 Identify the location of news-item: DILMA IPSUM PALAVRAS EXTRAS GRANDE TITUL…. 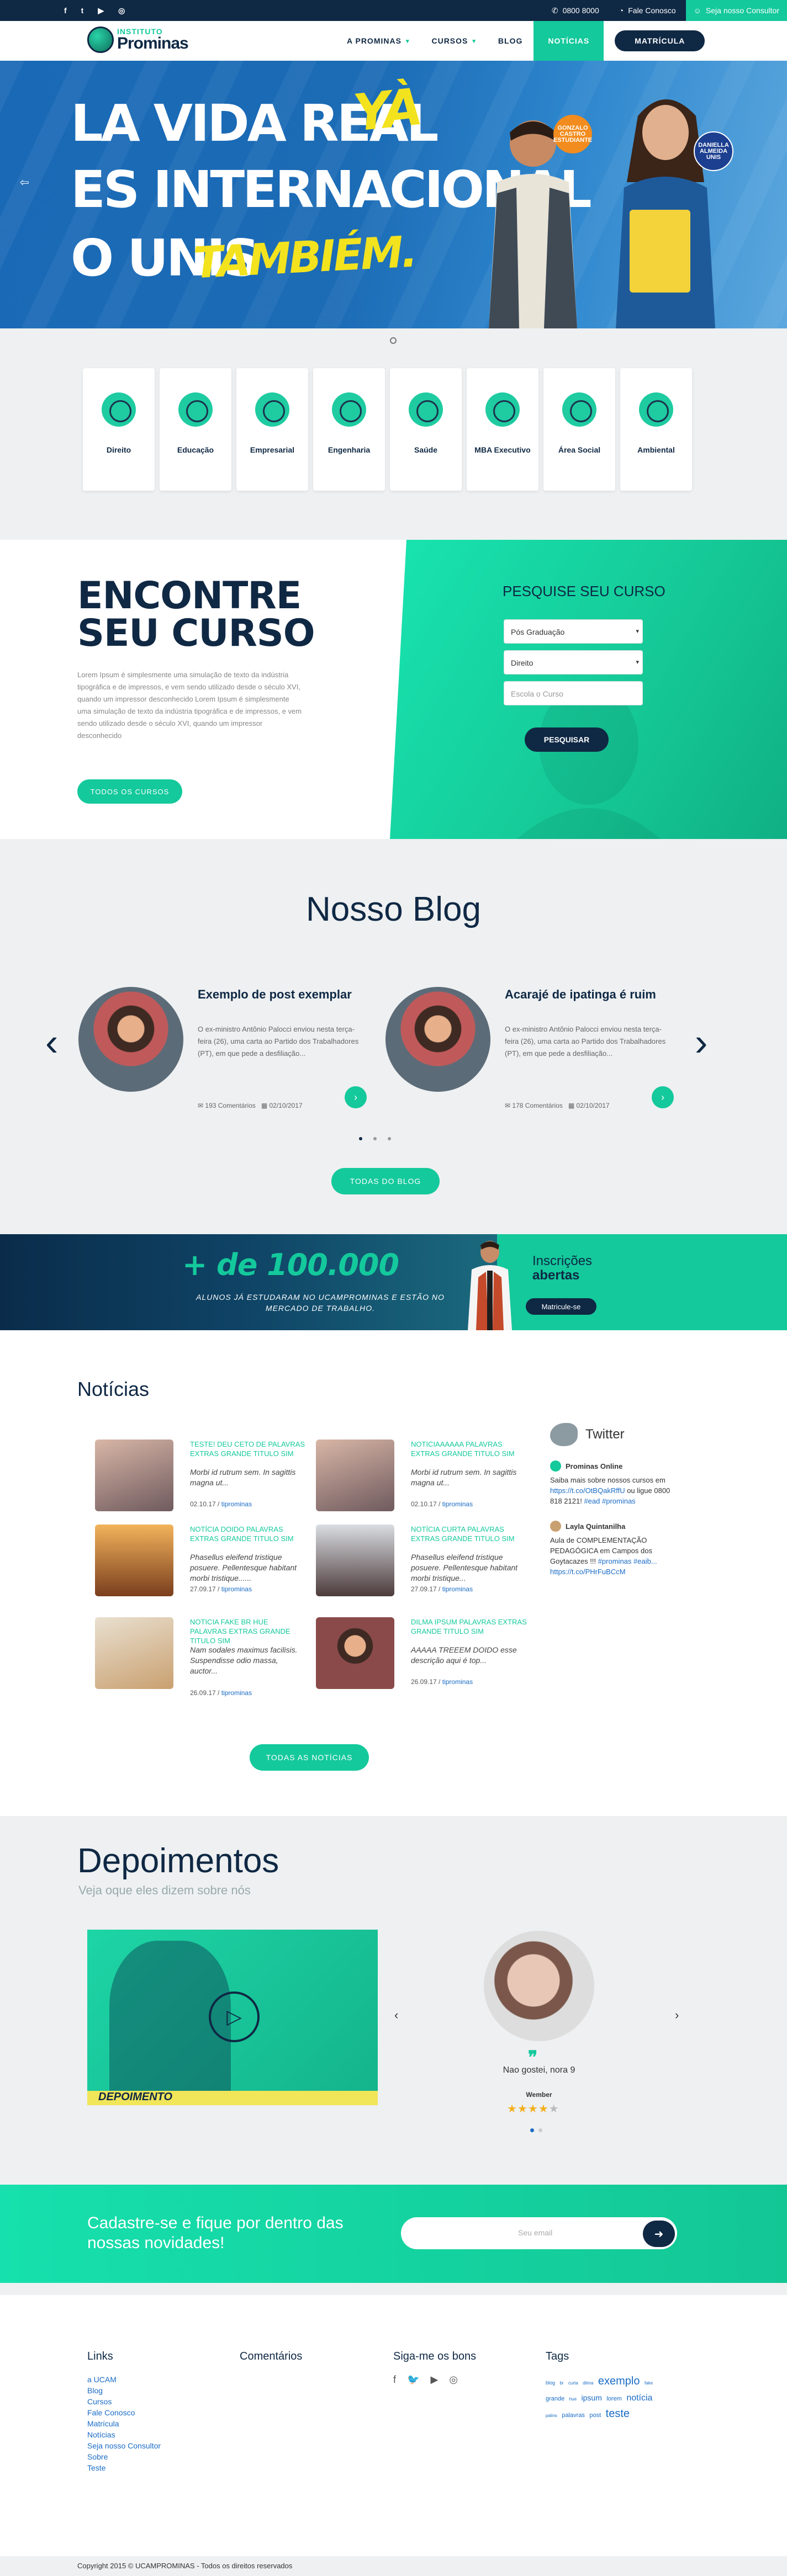
(426, 1658).